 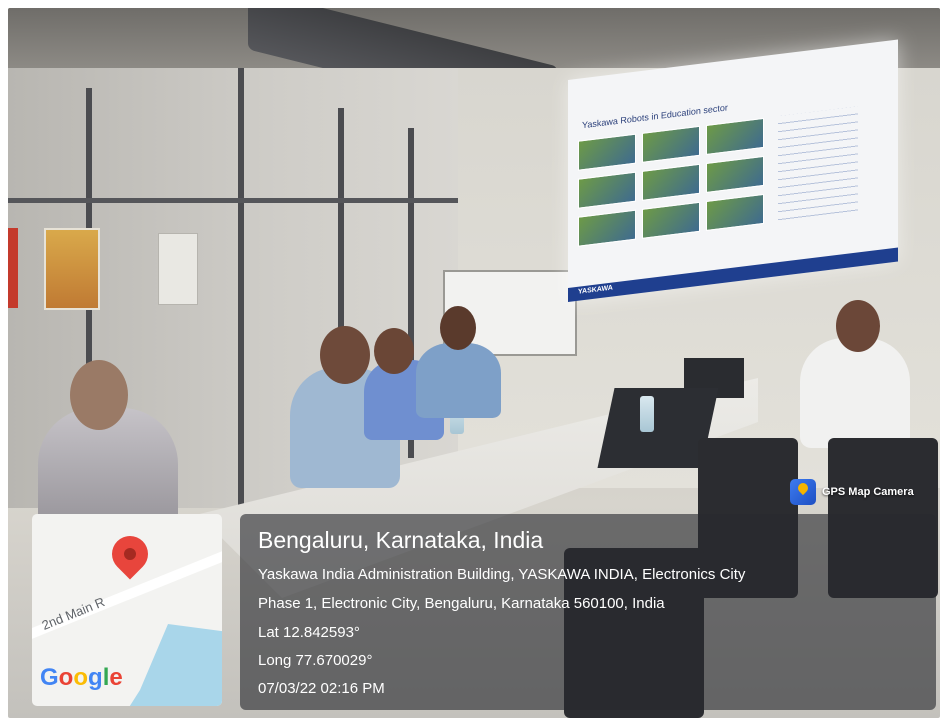 What do you see at coordinates (309, 632) in the screenshot?
I see `latitude: Lat 12.842593°` at bounding box center [309, 632].